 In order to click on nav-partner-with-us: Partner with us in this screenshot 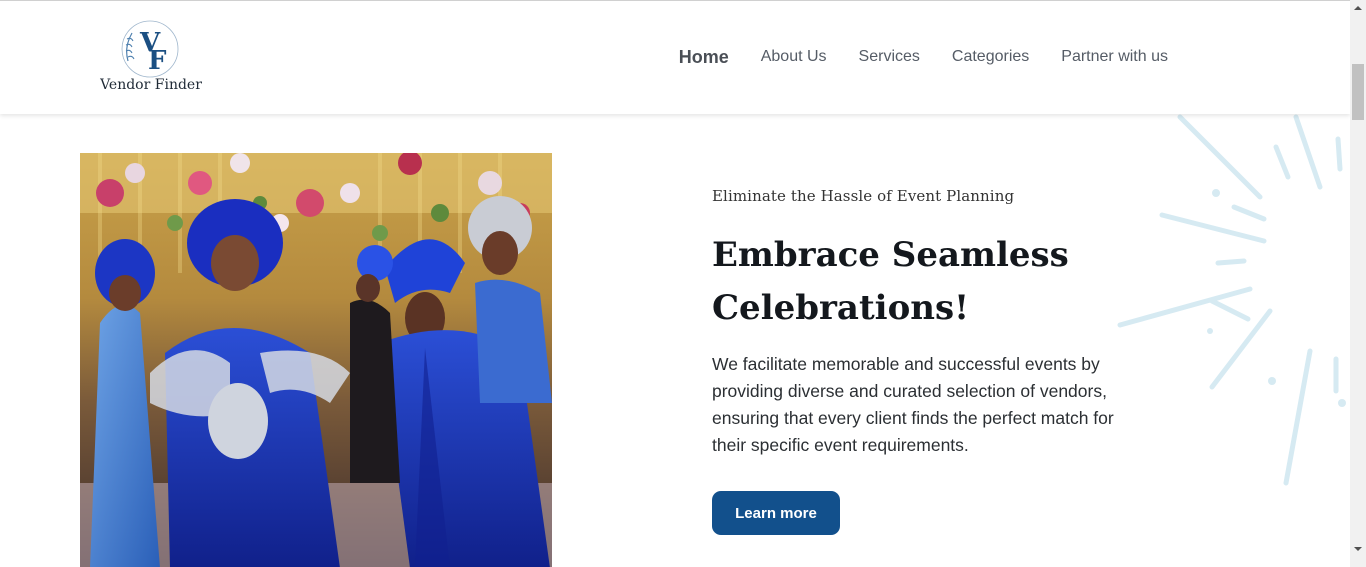, I will do `click(1114, 57)`.